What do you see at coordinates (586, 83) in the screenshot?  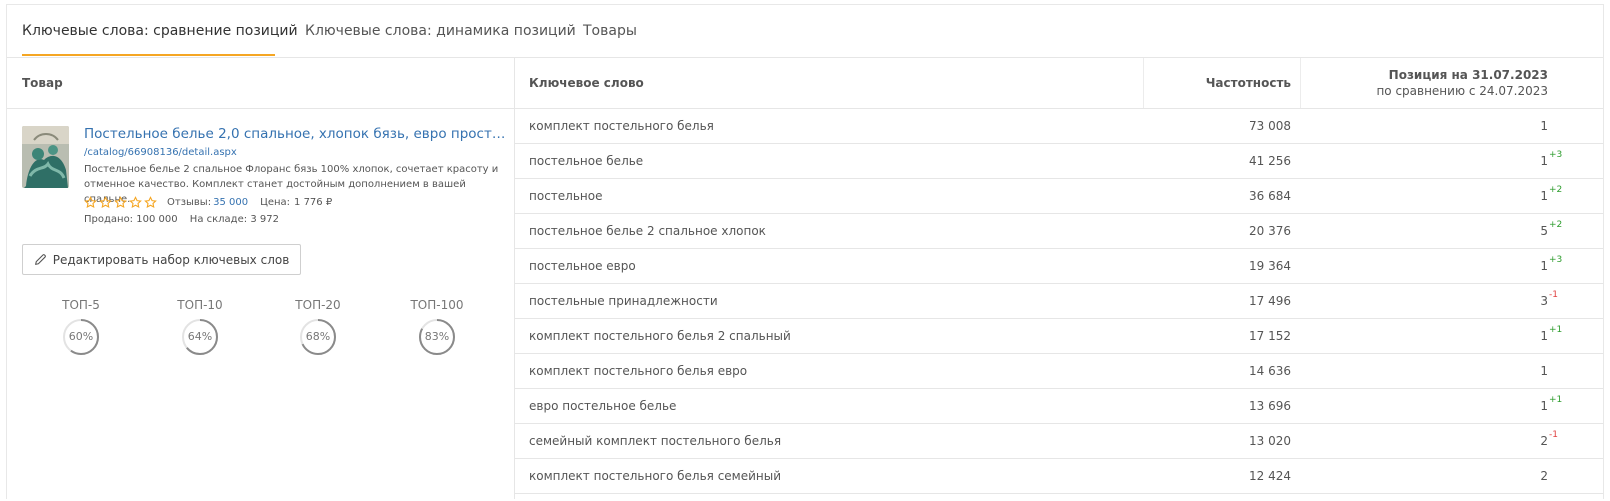 I see `column-header-keyword: Ключевое слово` at bounding box center [586, 83].